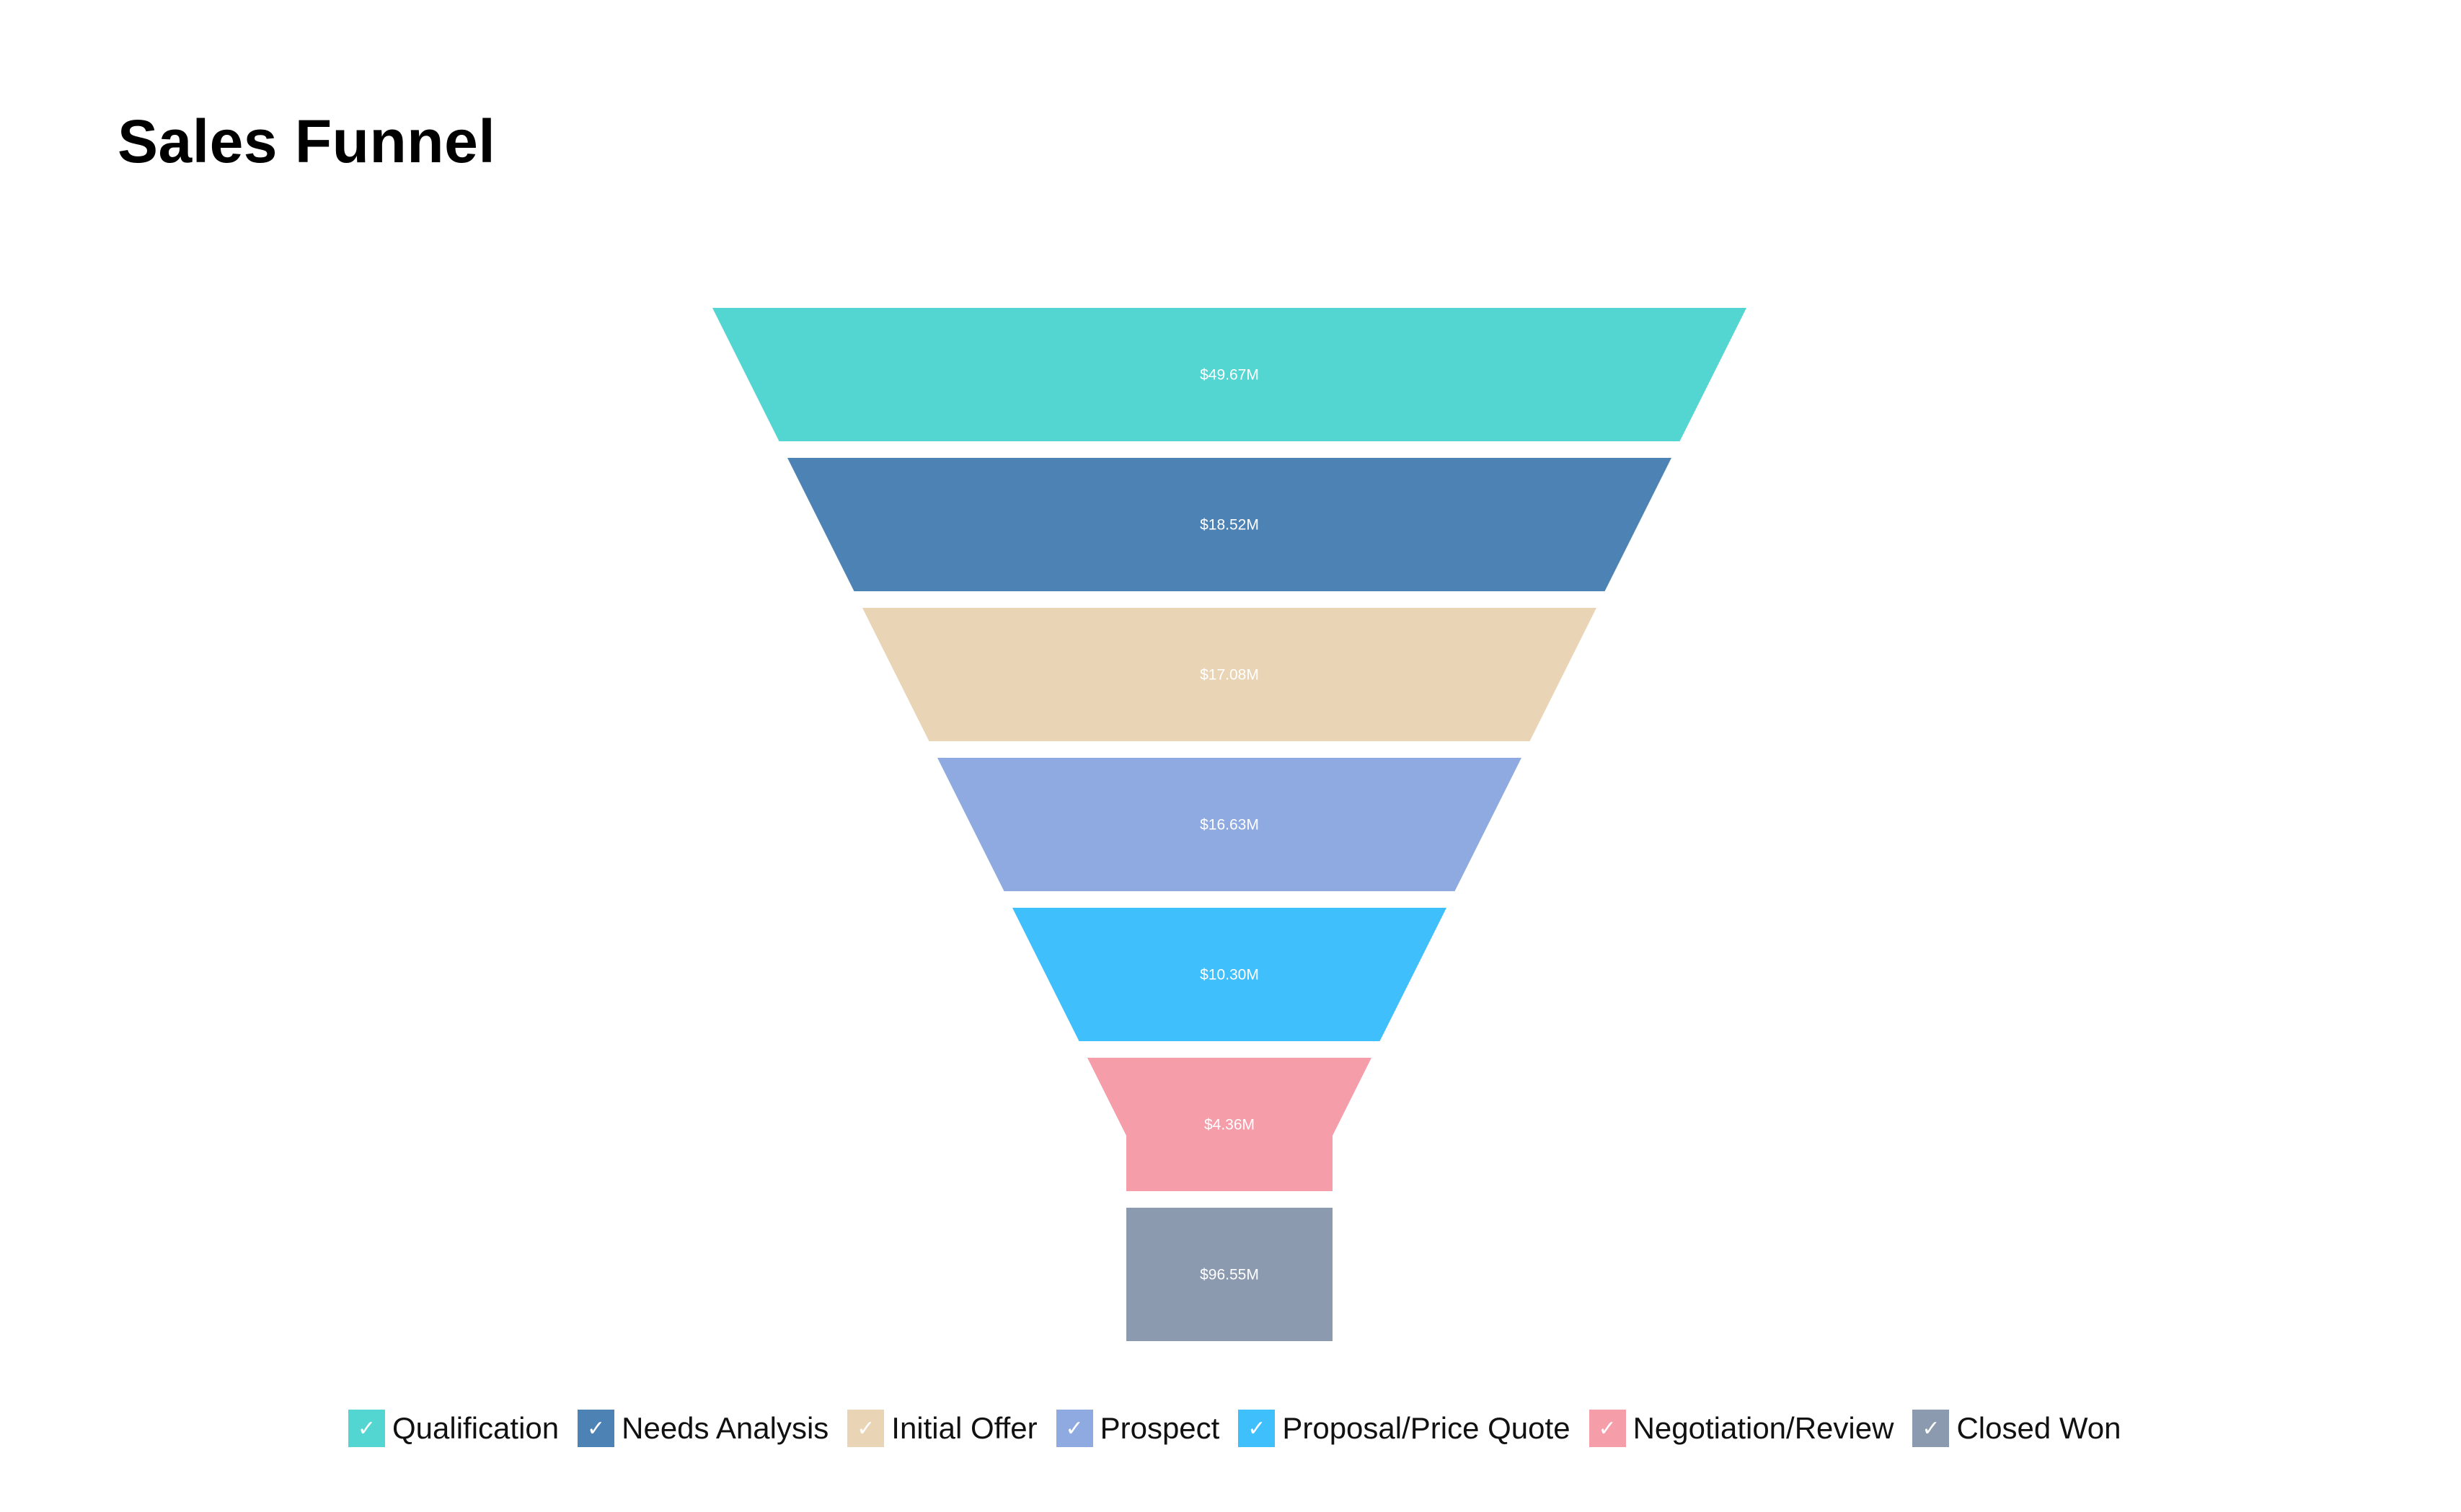 Image resolution: width=2461 pixels, height=1512 pixels. What do you see at coordinates (2038, 1428) in the screenshot?
I see `legend-label: Closed Won` at bounding box center [2038, 1428].